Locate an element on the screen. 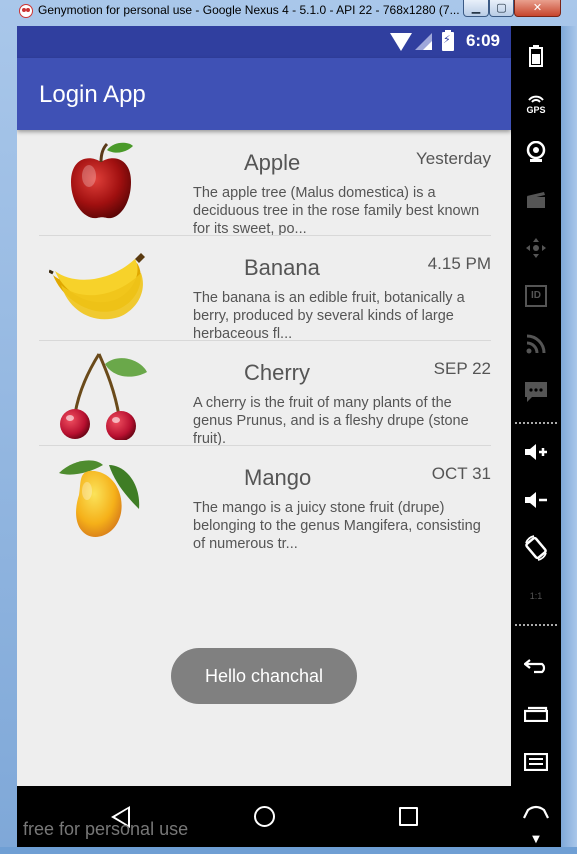 The image size is (577, 854). window-frame-right is located at coordinates (569, 436).